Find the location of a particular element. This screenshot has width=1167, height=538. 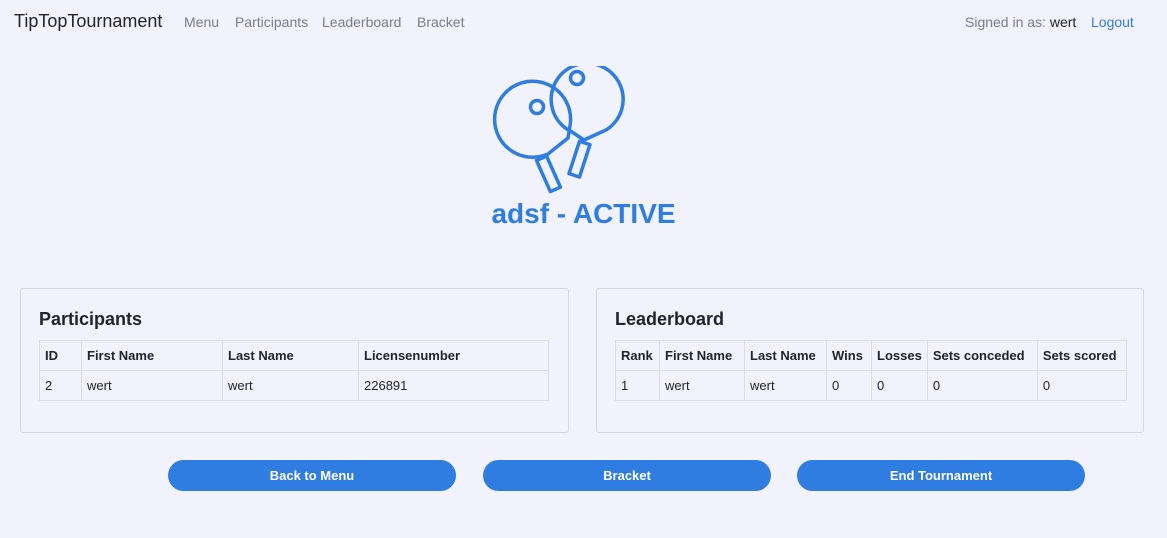

participants-card-title: Participants is located at coordinates (91, 319).